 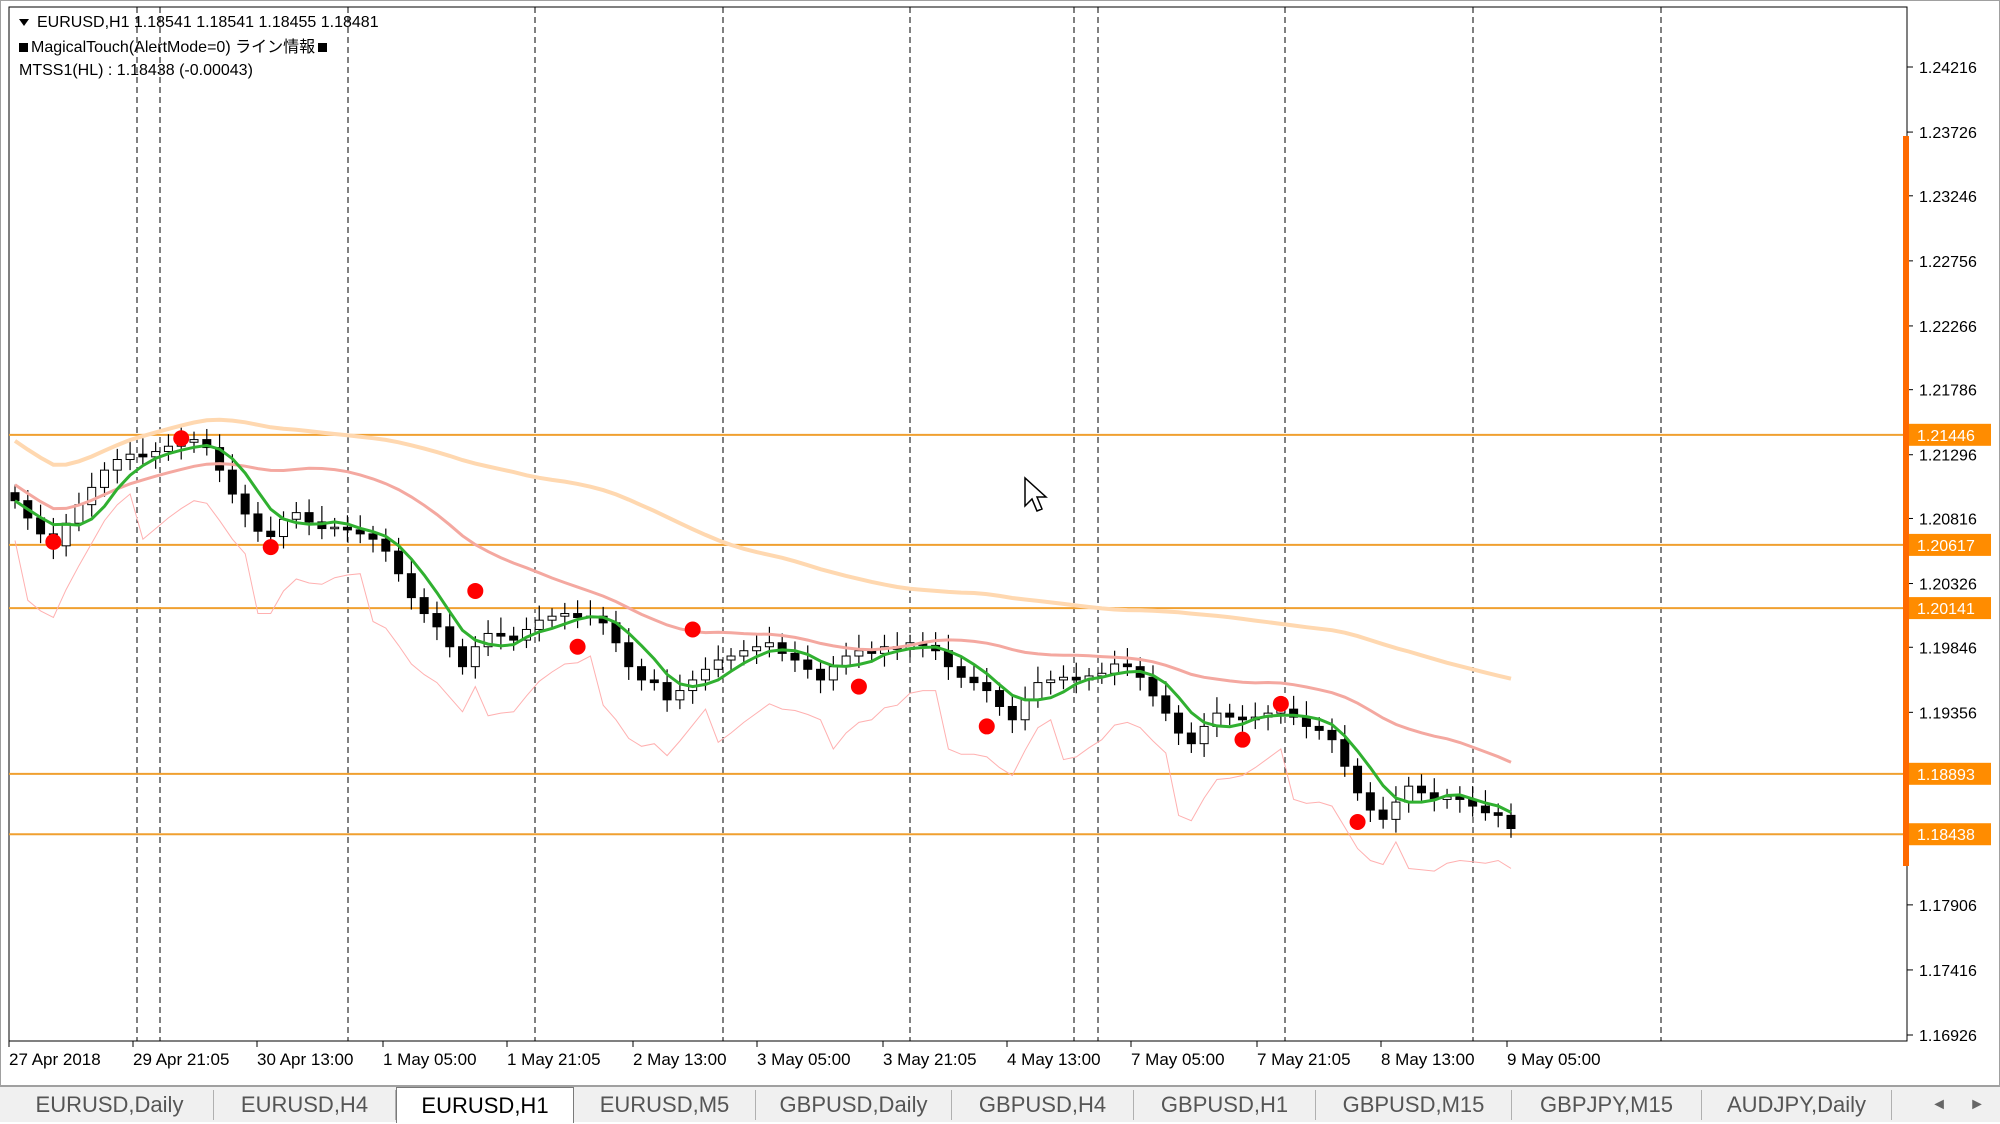 What do you see at coordinates (554, 1059) in the screenshot?
I see `x-tick-label: 1 May 21:05` at bounding box center [554, 1059].